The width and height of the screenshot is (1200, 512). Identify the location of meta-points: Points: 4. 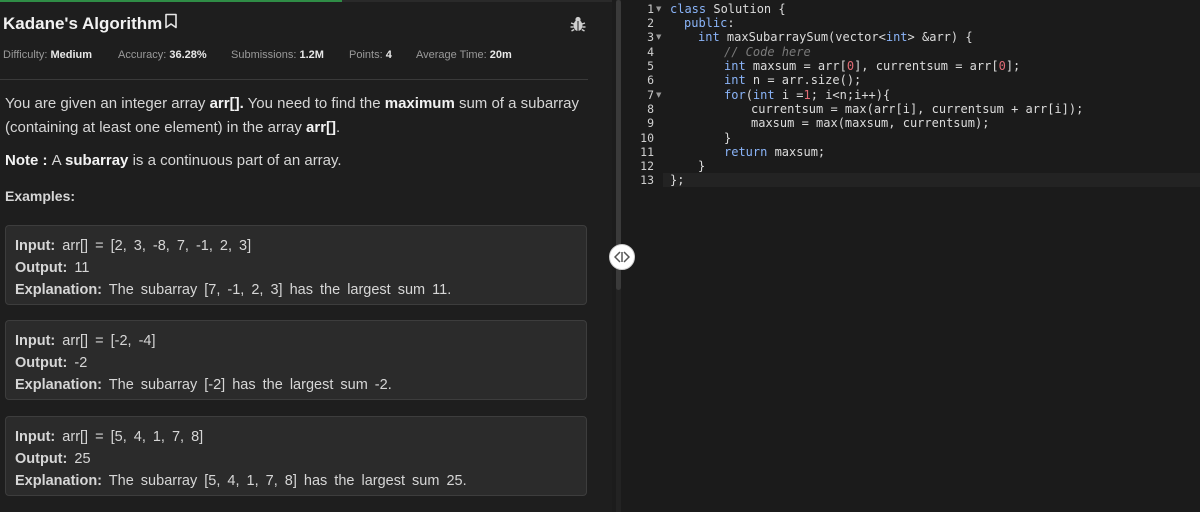
(370, 55).